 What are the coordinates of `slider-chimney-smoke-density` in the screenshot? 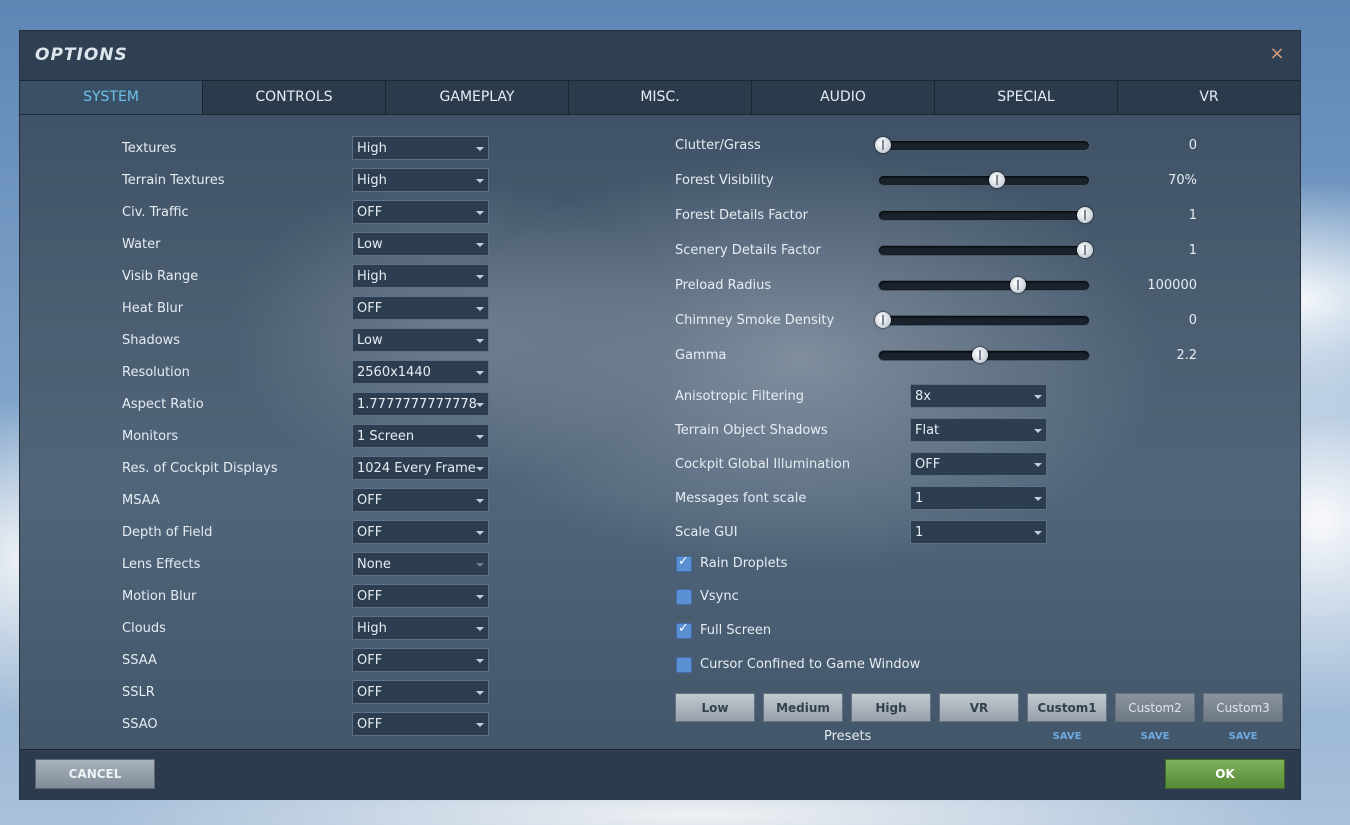 It's located at (982, 320).